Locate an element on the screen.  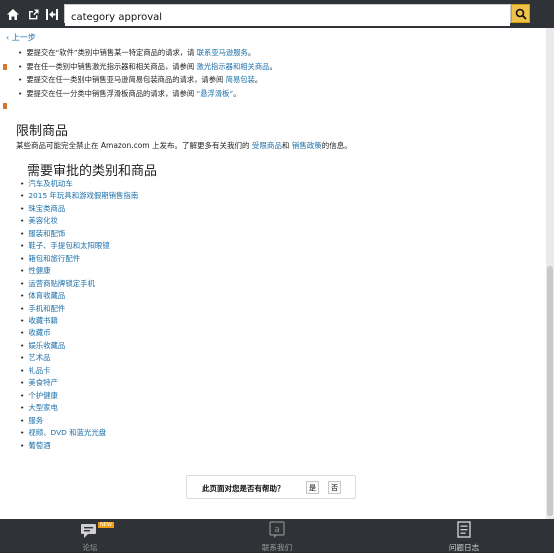
category-item: 运营商贴牌锁定手机 is located at coordinates (79, 284).